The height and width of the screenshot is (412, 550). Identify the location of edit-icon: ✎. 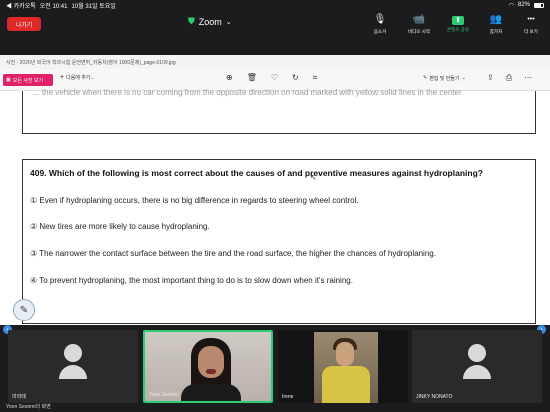
(425, 78).